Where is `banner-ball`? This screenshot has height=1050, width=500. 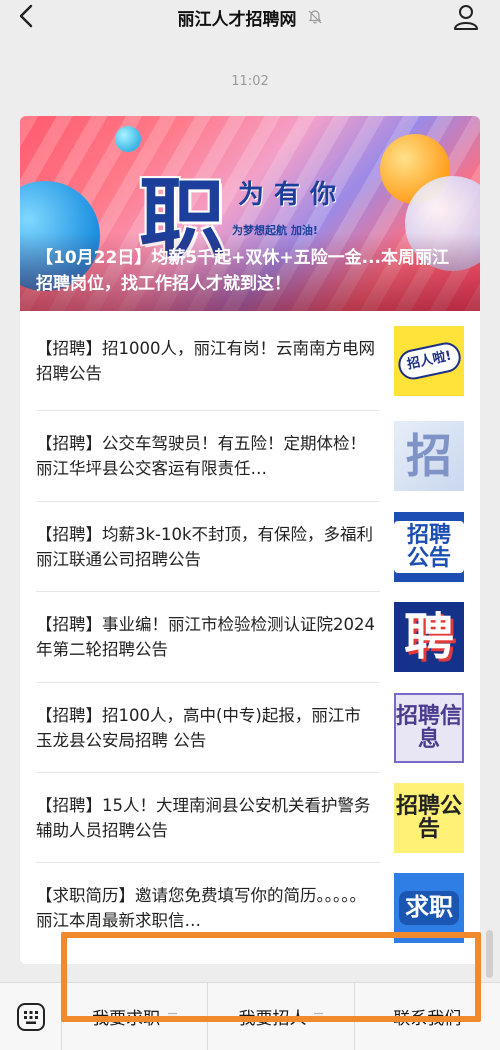
banner-ball is located at coordinates (128, 139).